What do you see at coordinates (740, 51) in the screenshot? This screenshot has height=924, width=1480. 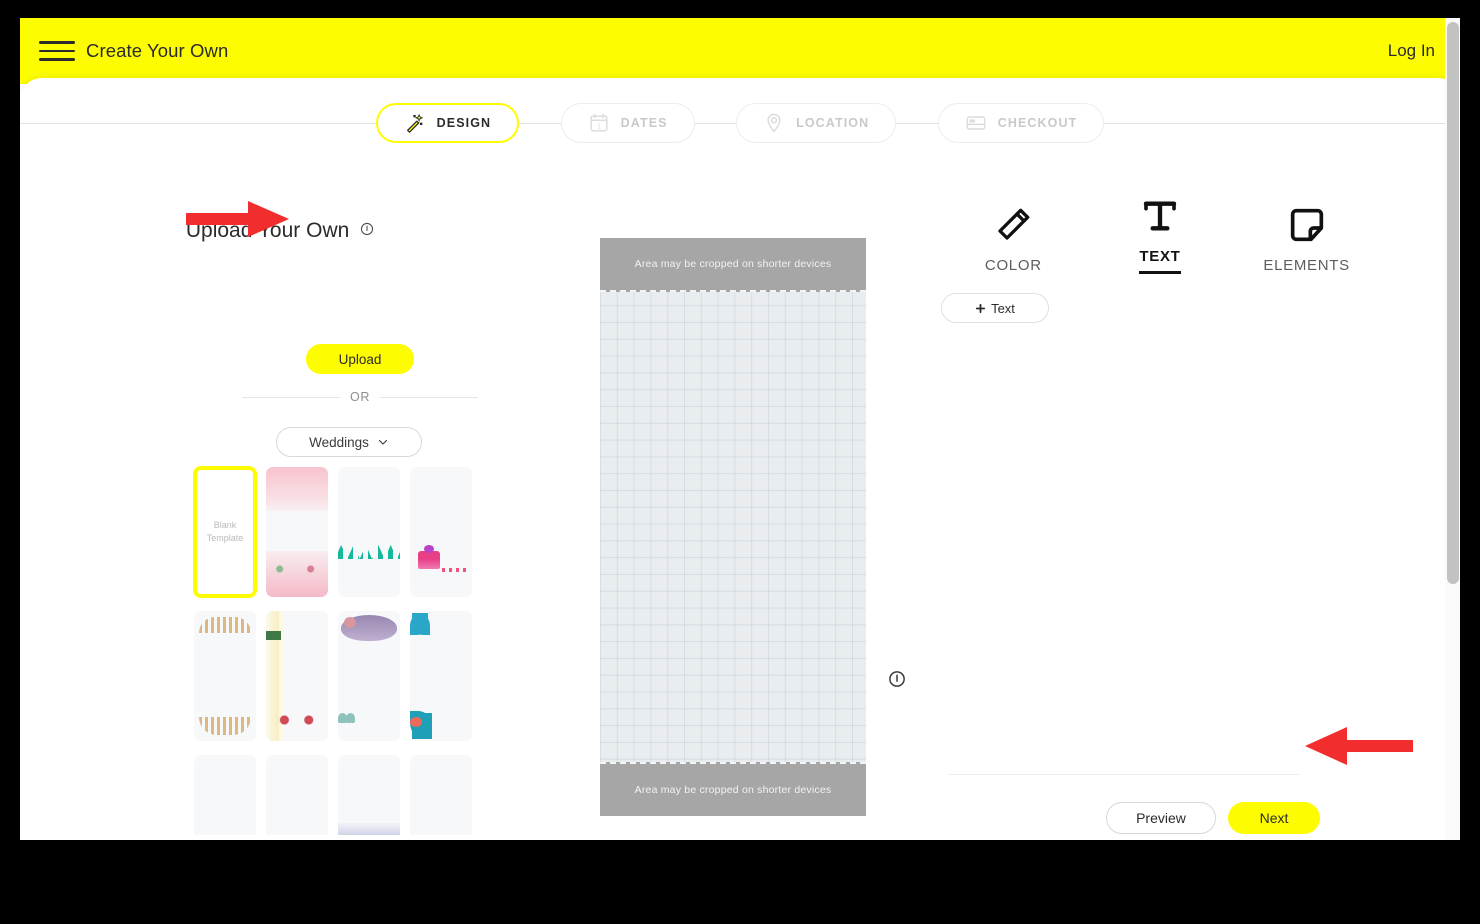 I see `top-header-bar: Create Your Own Log In` at bounding box center [740, 51].